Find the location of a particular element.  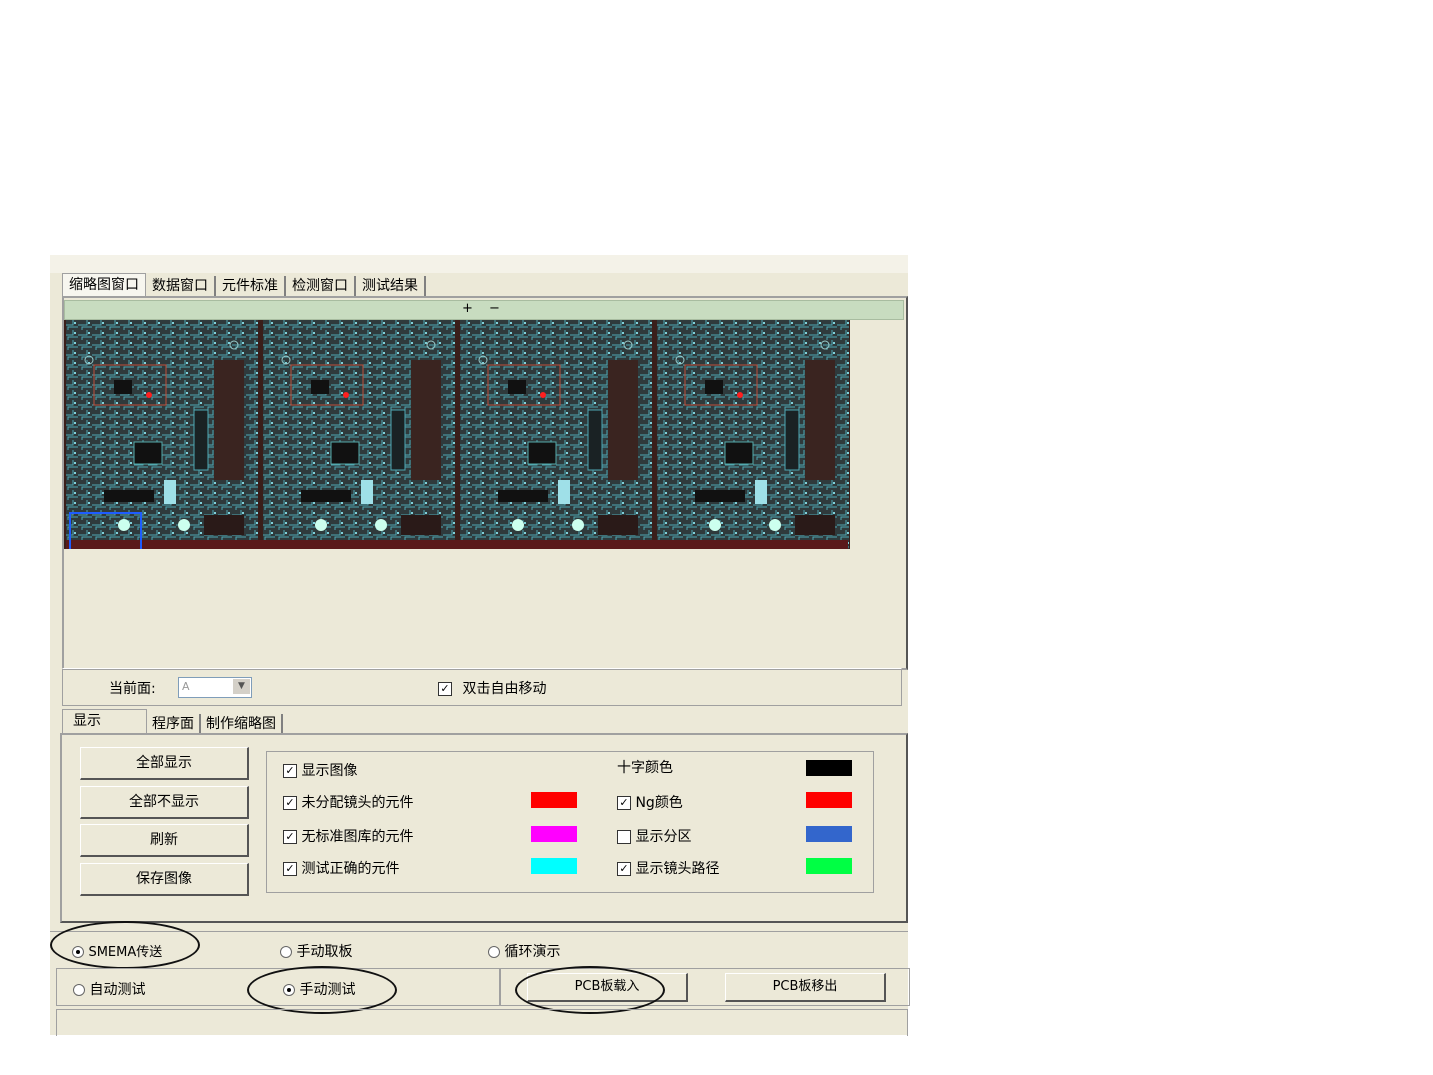

ng-color-option: ✓ Ng颜色 is located at coordinates (650, 802).